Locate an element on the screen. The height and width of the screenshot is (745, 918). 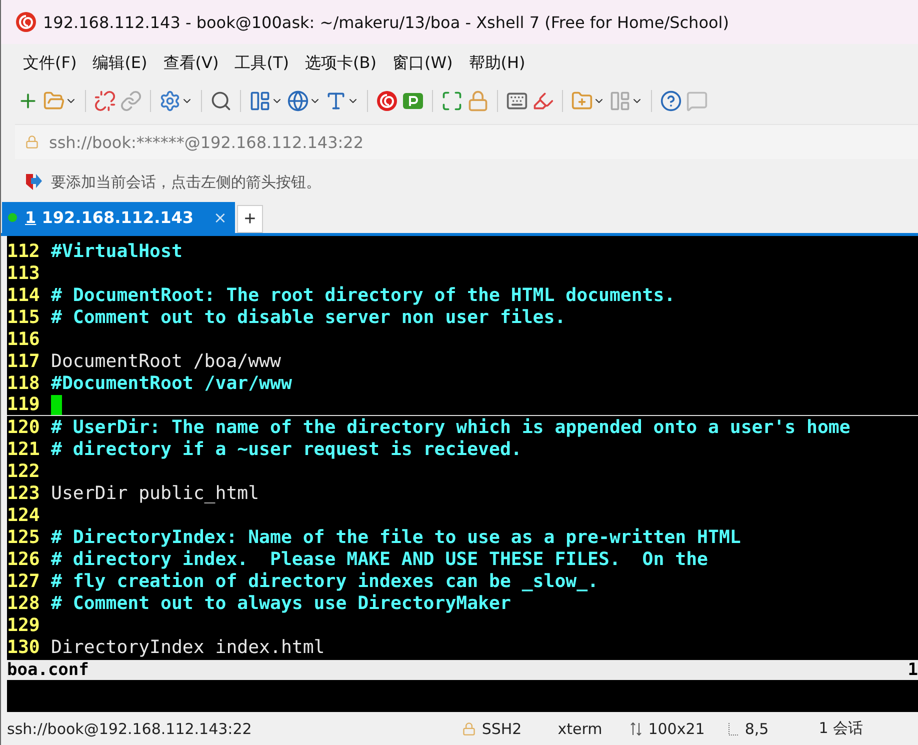
help-icon is located at coordinates (671, 101).